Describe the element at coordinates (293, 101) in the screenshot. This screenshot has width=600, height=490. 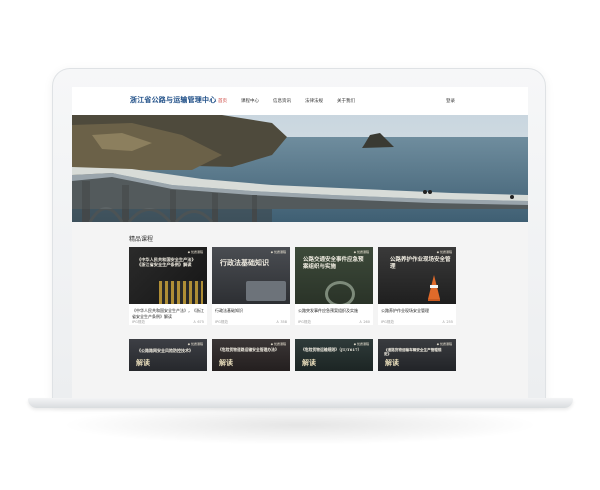
I see `main-nav: 首页 课程中心 信息资讯 法律法规 关于我们` at that location.